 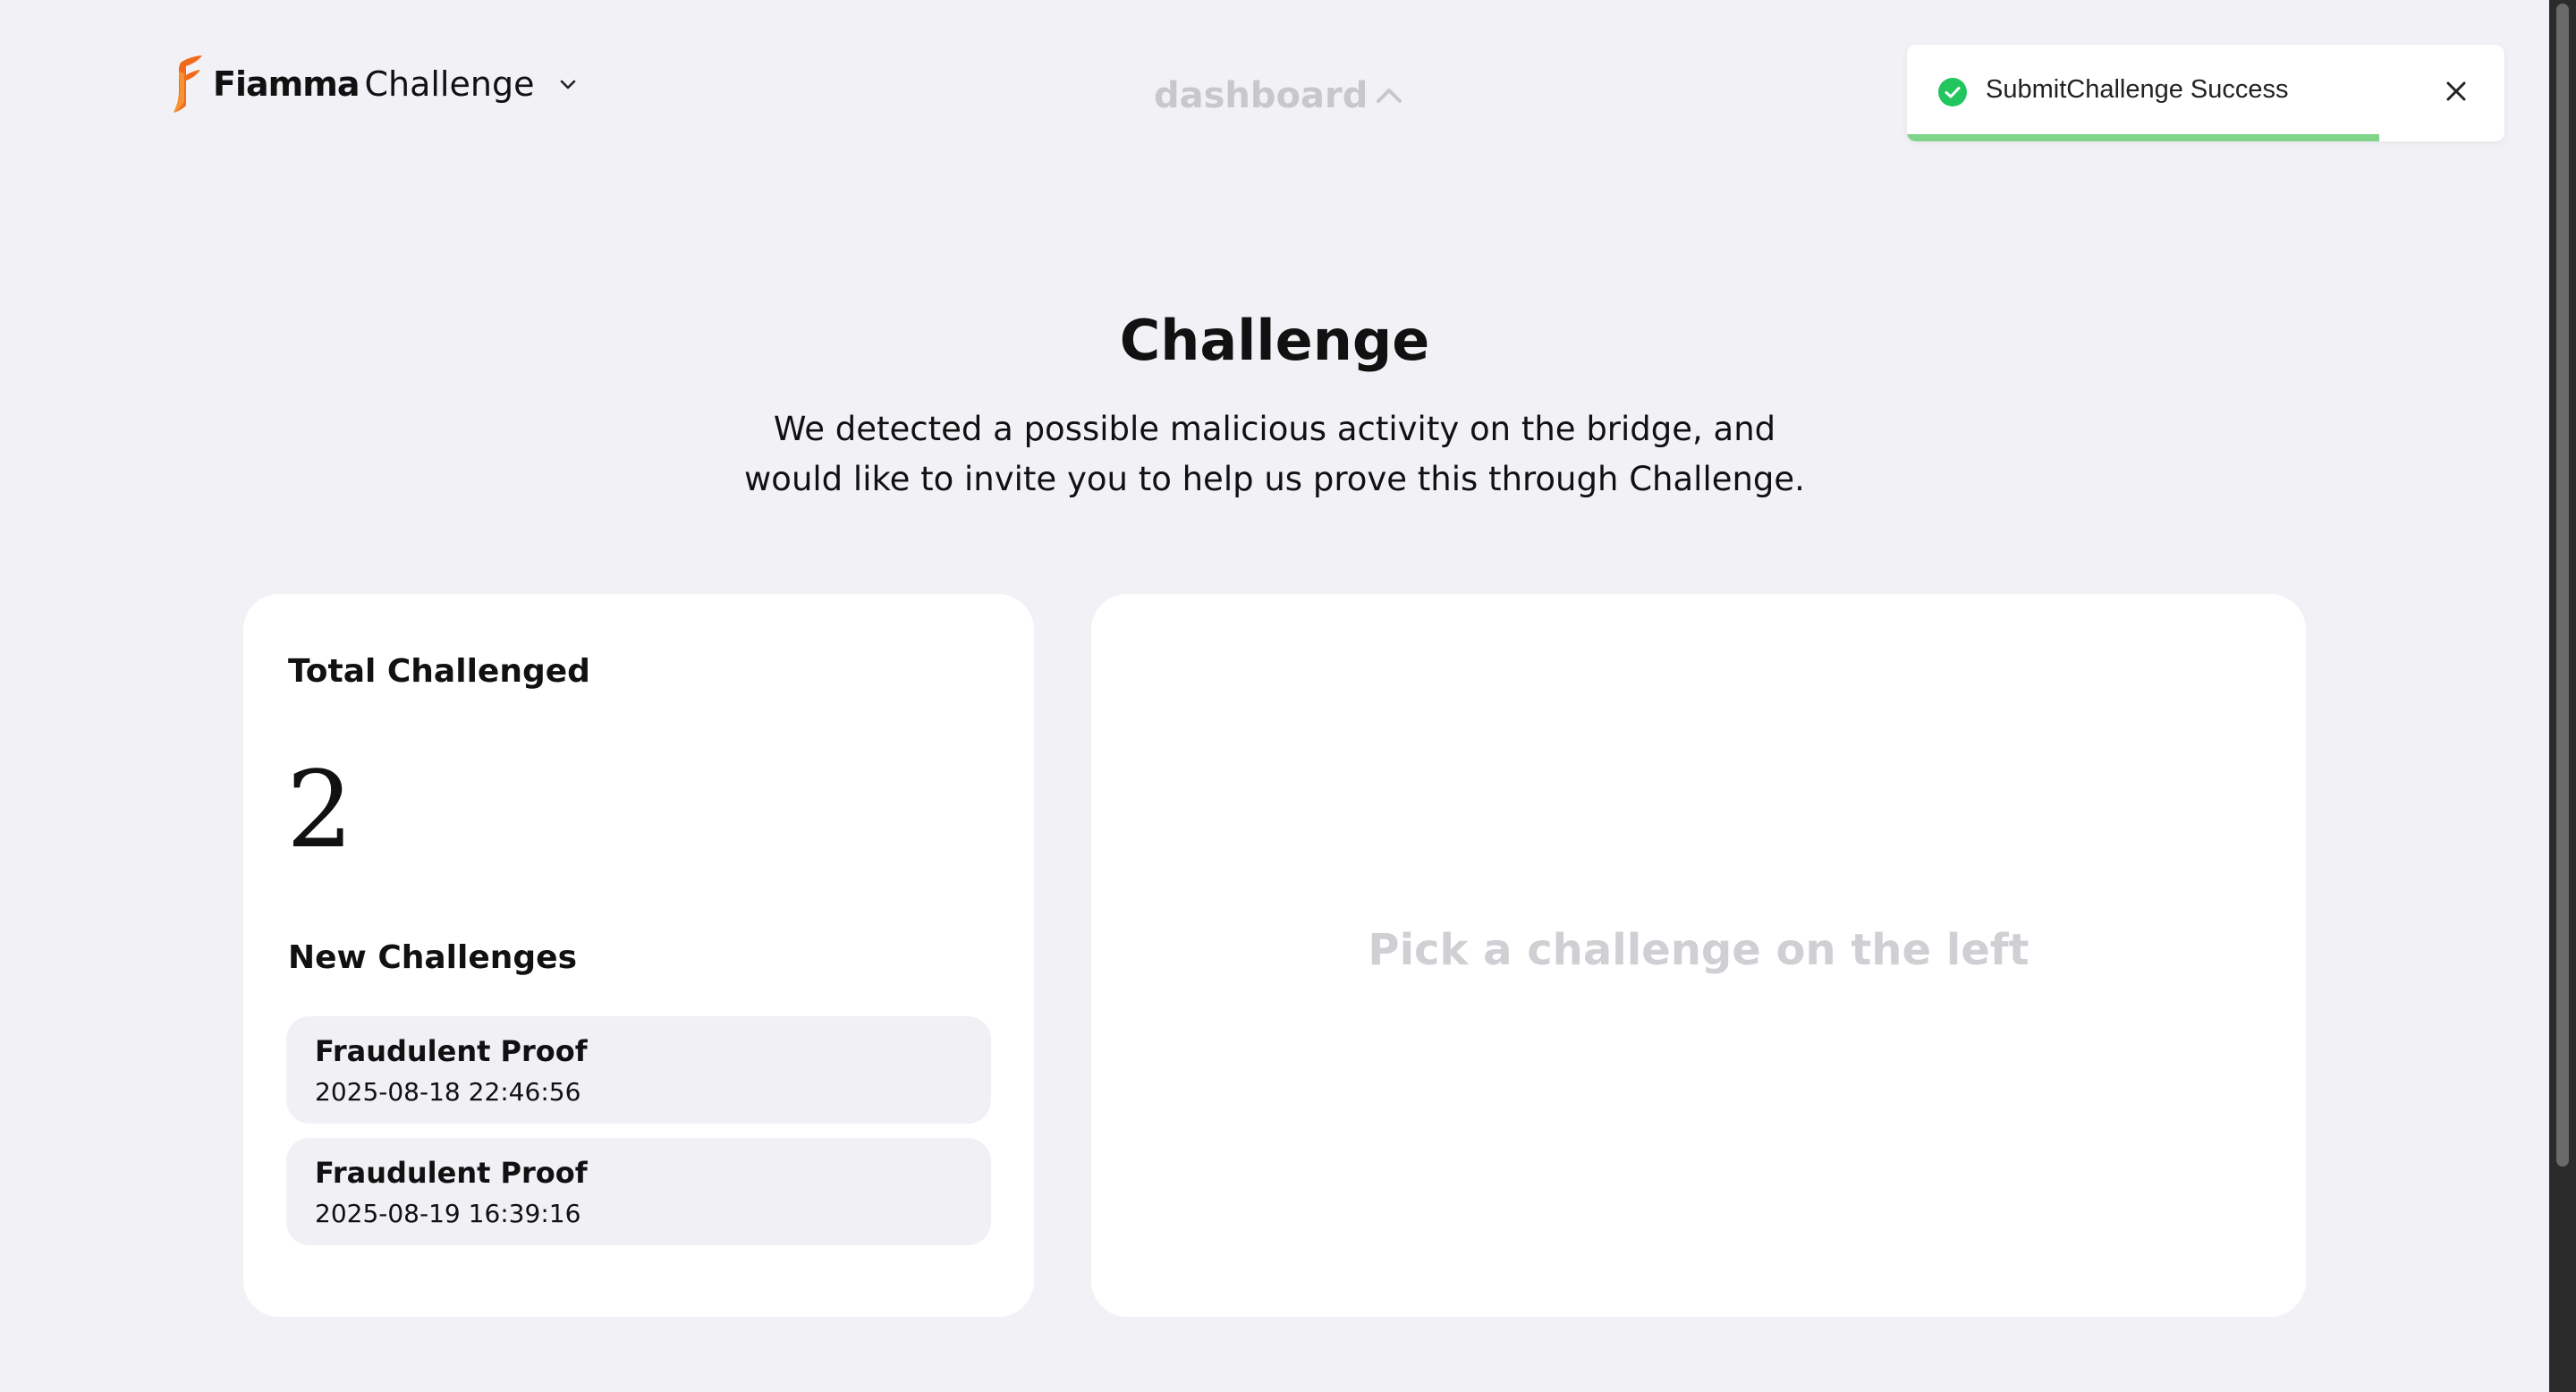 What do you see at coordinates (286, 84) in the screenshot?
I see `brand-wordmark: Fiamma` at bounding box center [286, 84].